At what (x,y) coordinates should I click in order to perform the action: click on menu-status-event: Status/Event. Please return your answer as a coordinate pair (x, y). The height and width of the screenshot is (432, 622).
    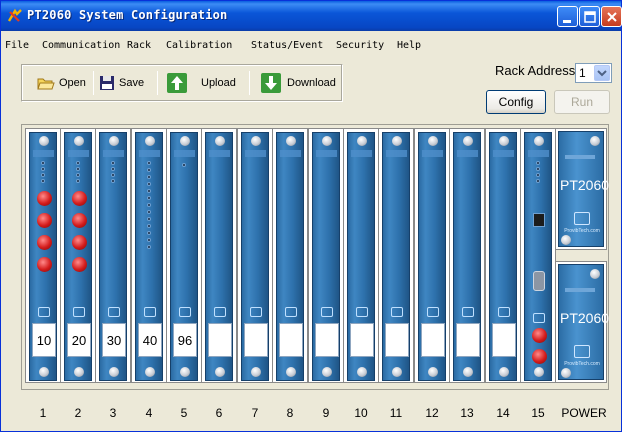
    Looking at the image, I should click on (287, 45).